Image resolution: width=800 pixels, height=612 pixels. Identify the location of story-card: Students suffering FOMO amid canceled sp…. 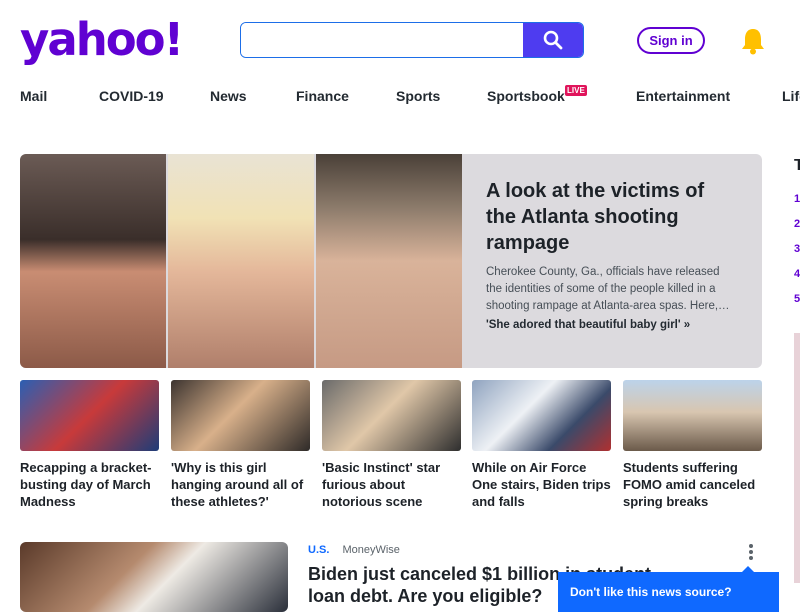
(692, 445).